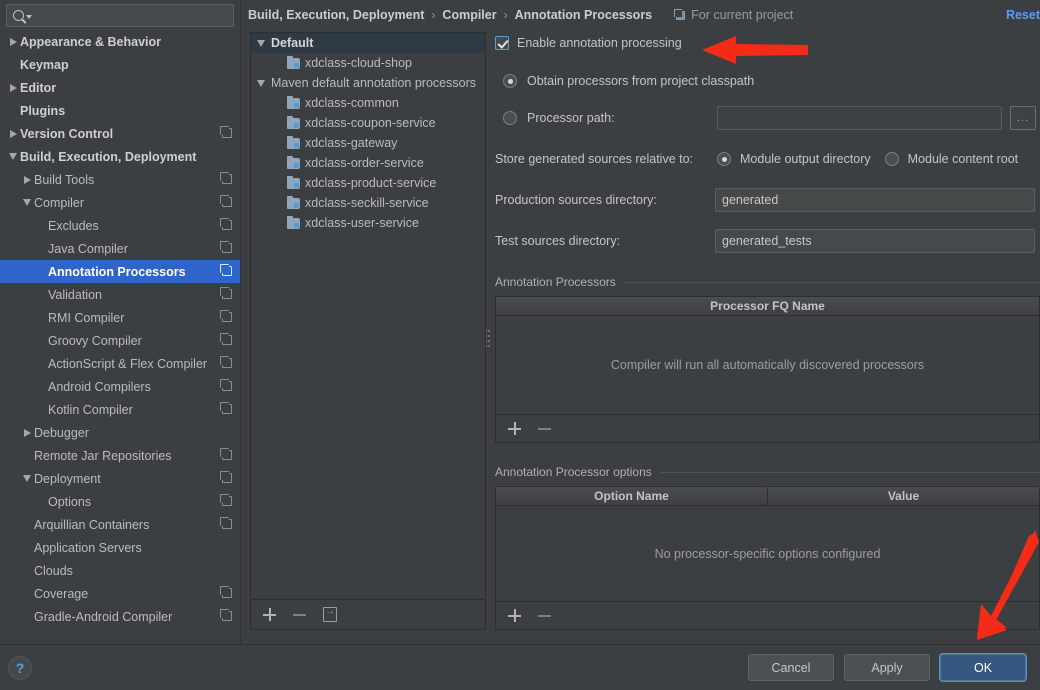 This screenshot has width=1040, height=690. I want to click on search-box, so click(120, 15).